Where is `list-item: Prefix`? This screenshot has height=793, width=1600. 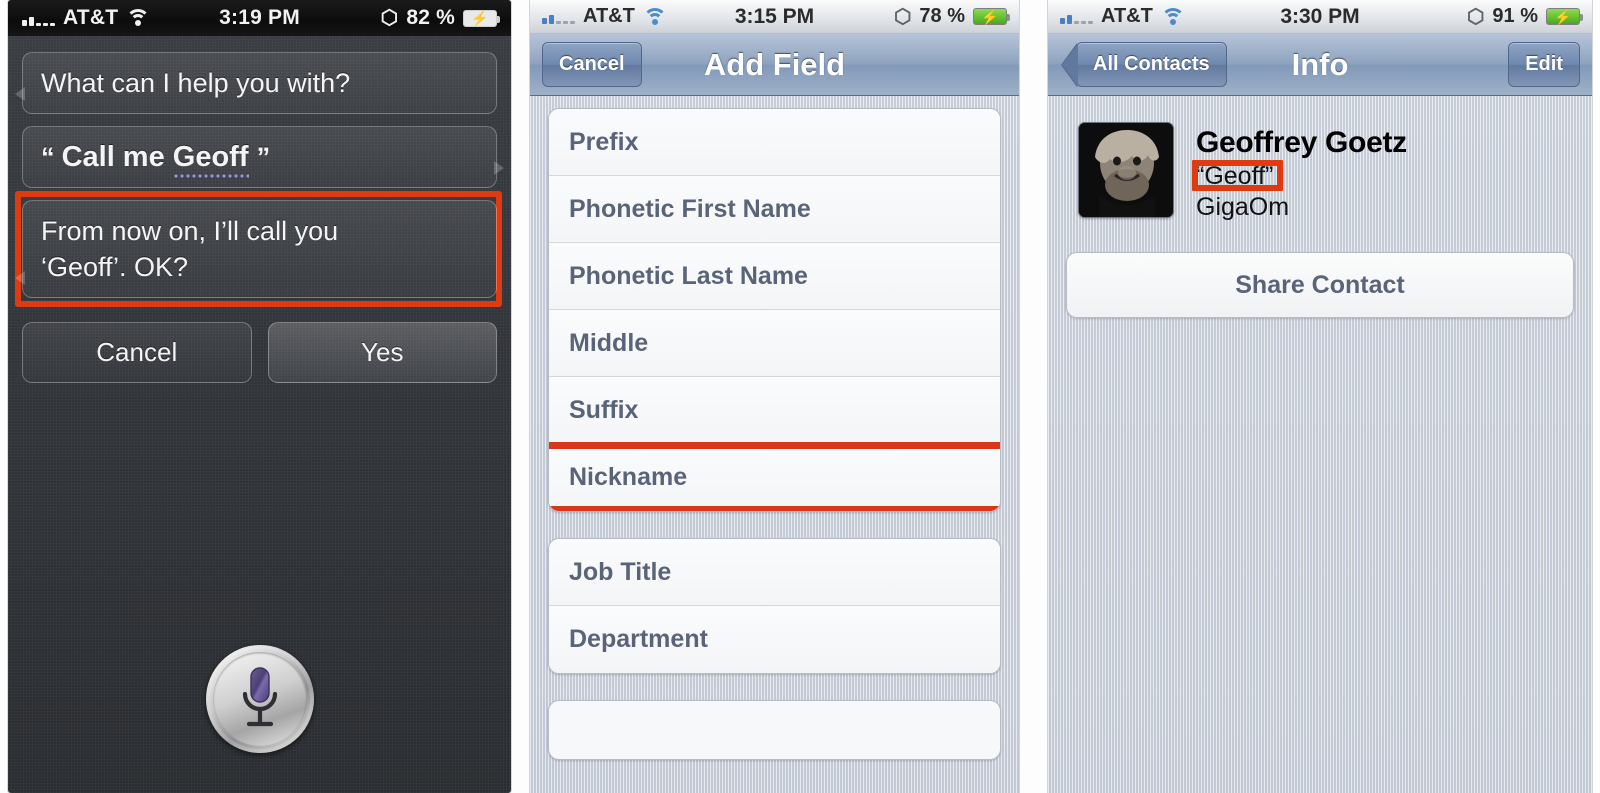 list-item: Prefix is located at coordinates (774, 142).